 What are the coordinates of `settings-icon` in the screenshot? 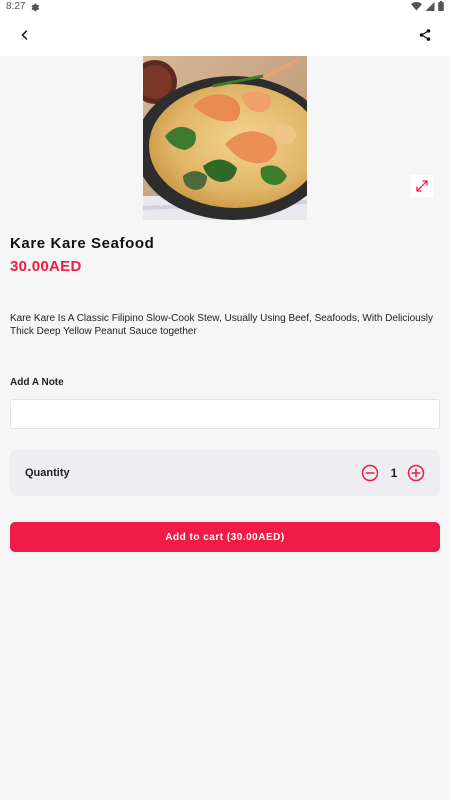 It's located at (35, 7).